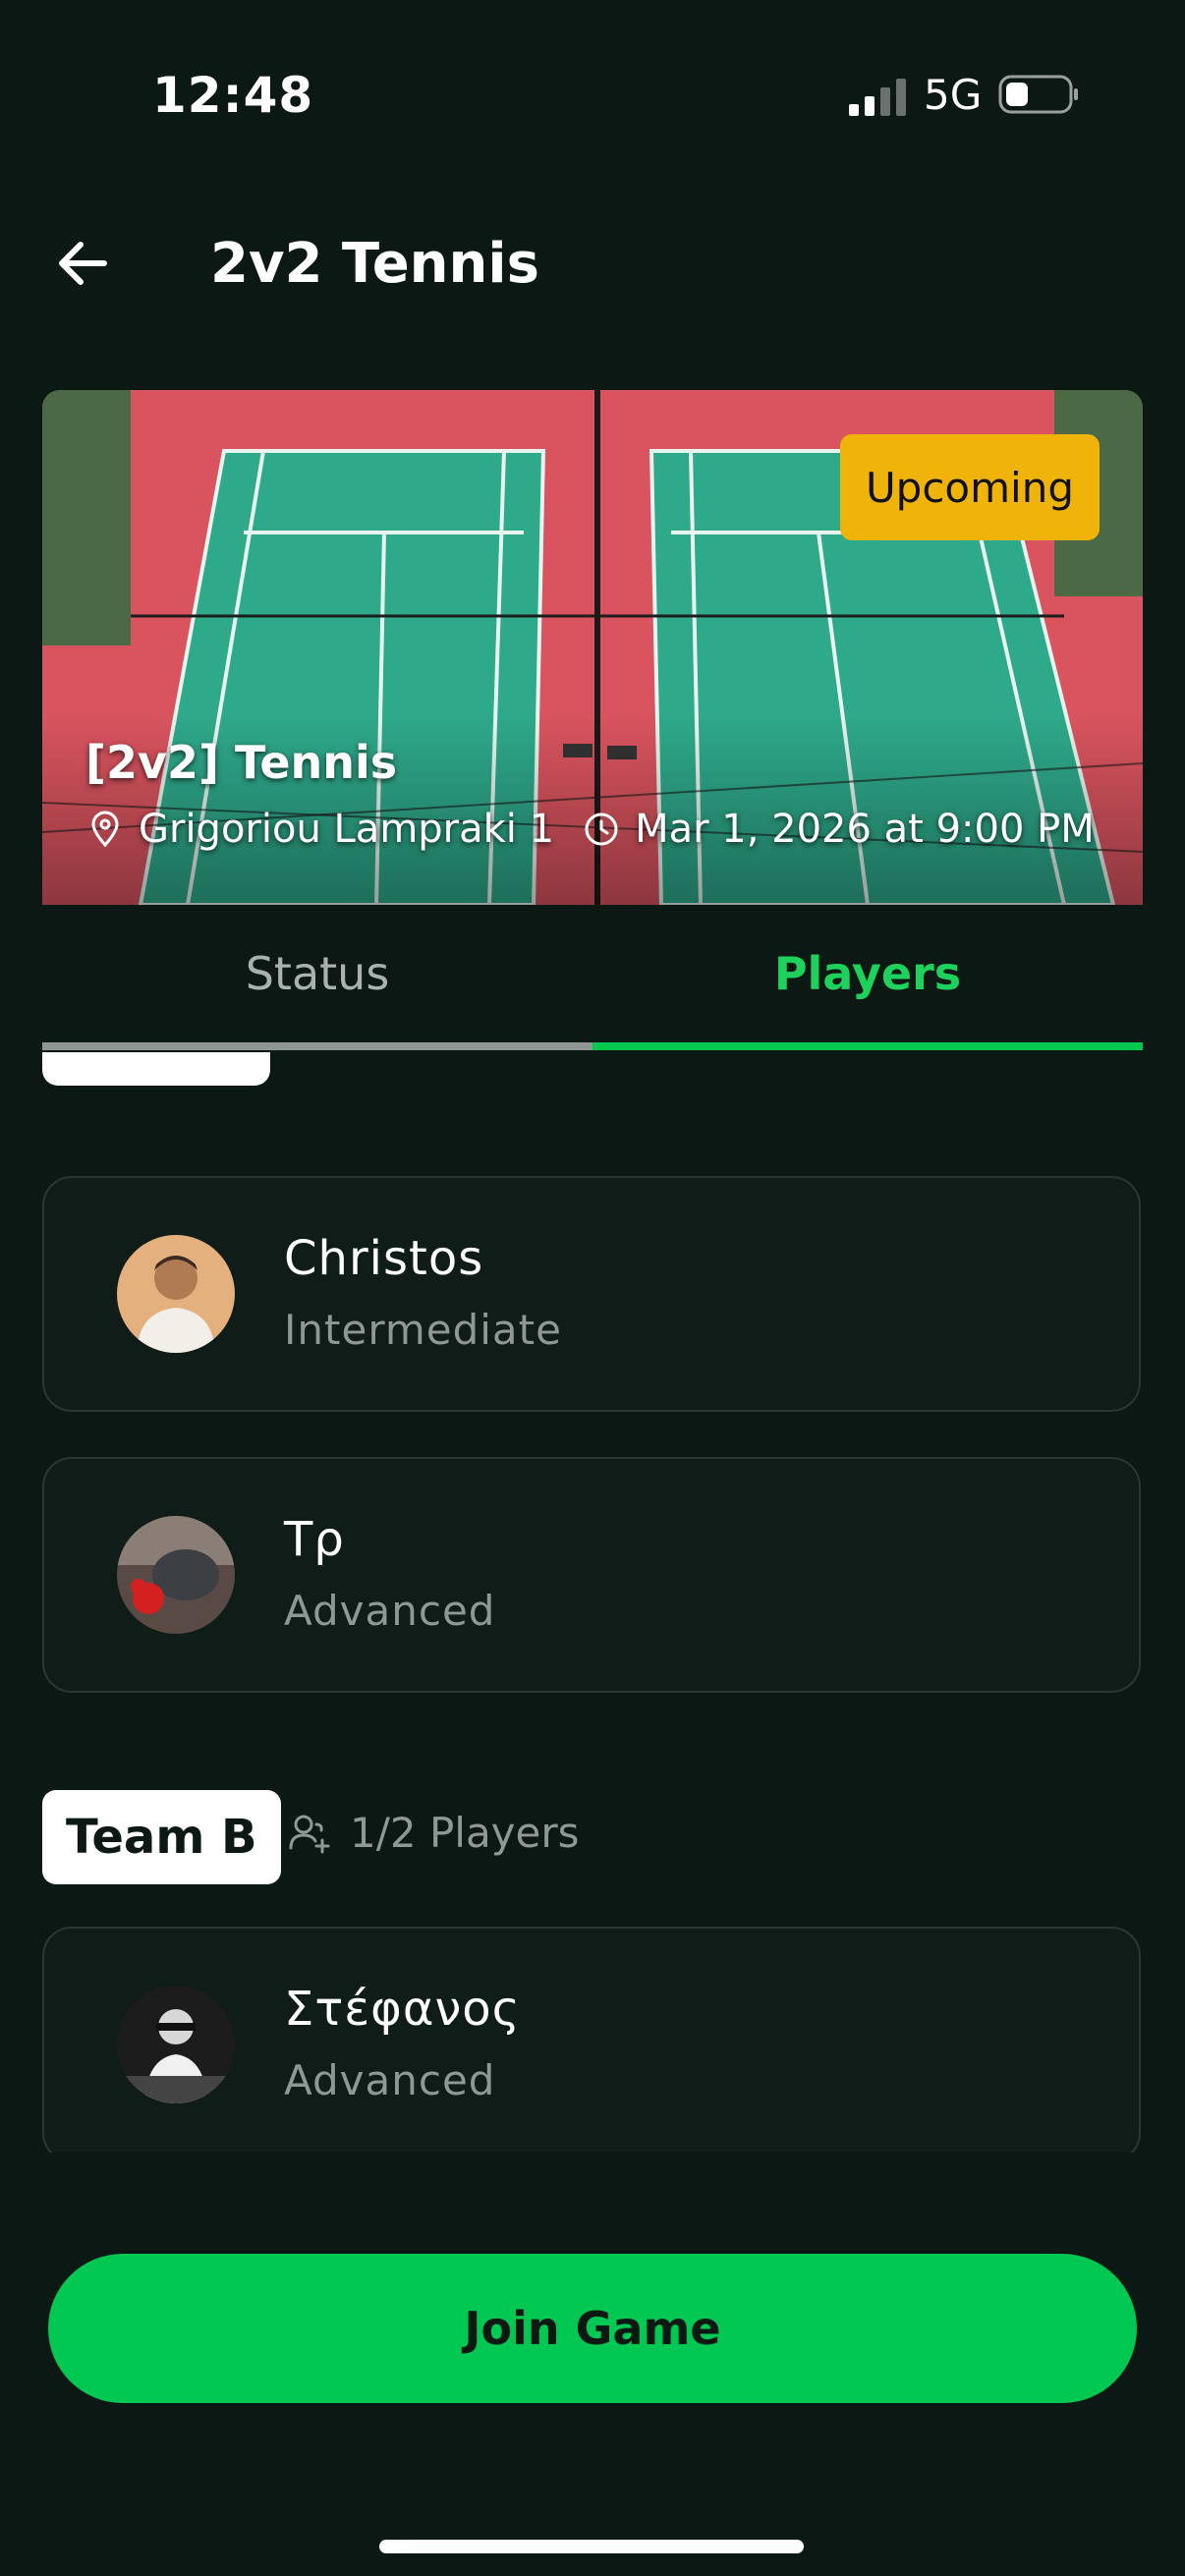 This screenshot has height=2576, width=1185. Describe the element at coordinates (242, 762) in the screenshot. I see `game-title: [2v2] Tennis` at that location.